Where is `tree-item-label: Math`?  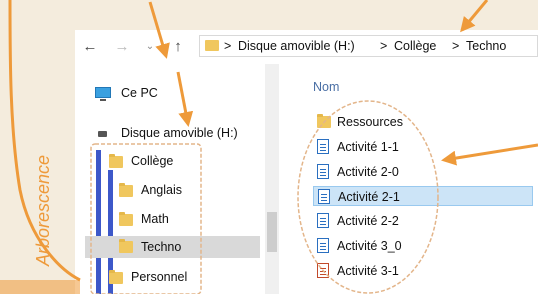
tree-item-label: Math is located at coordinates (155, 219).